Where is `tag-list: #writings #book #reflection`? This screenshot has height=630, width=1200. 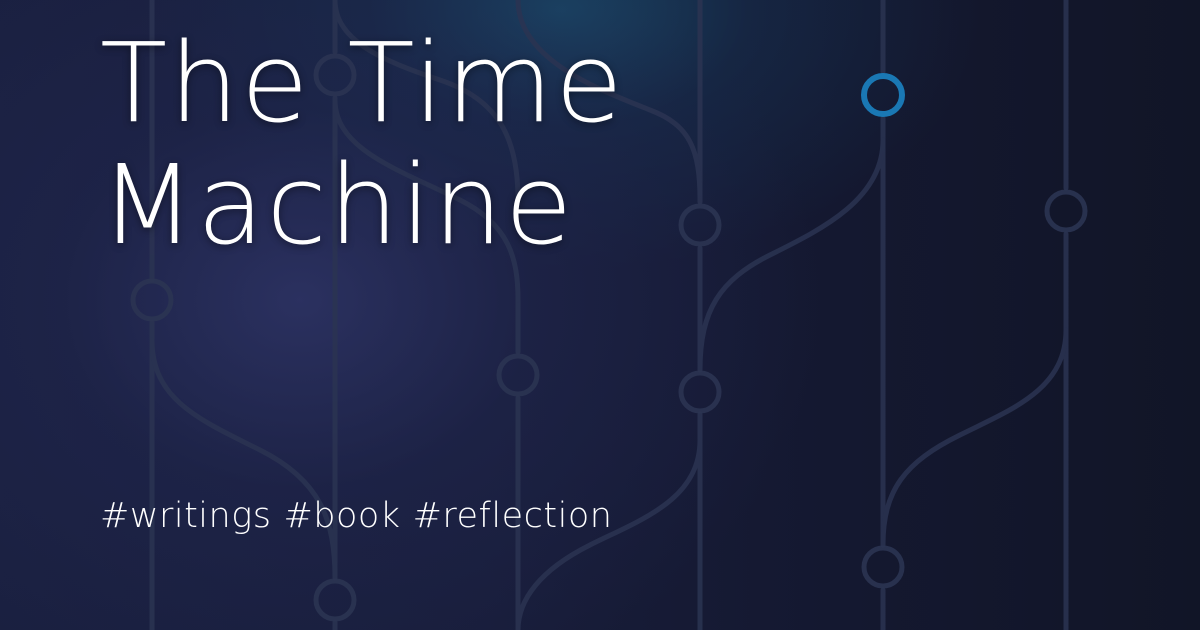
tag-list: #writings #book #reflection is located at coordinates (356, 516).